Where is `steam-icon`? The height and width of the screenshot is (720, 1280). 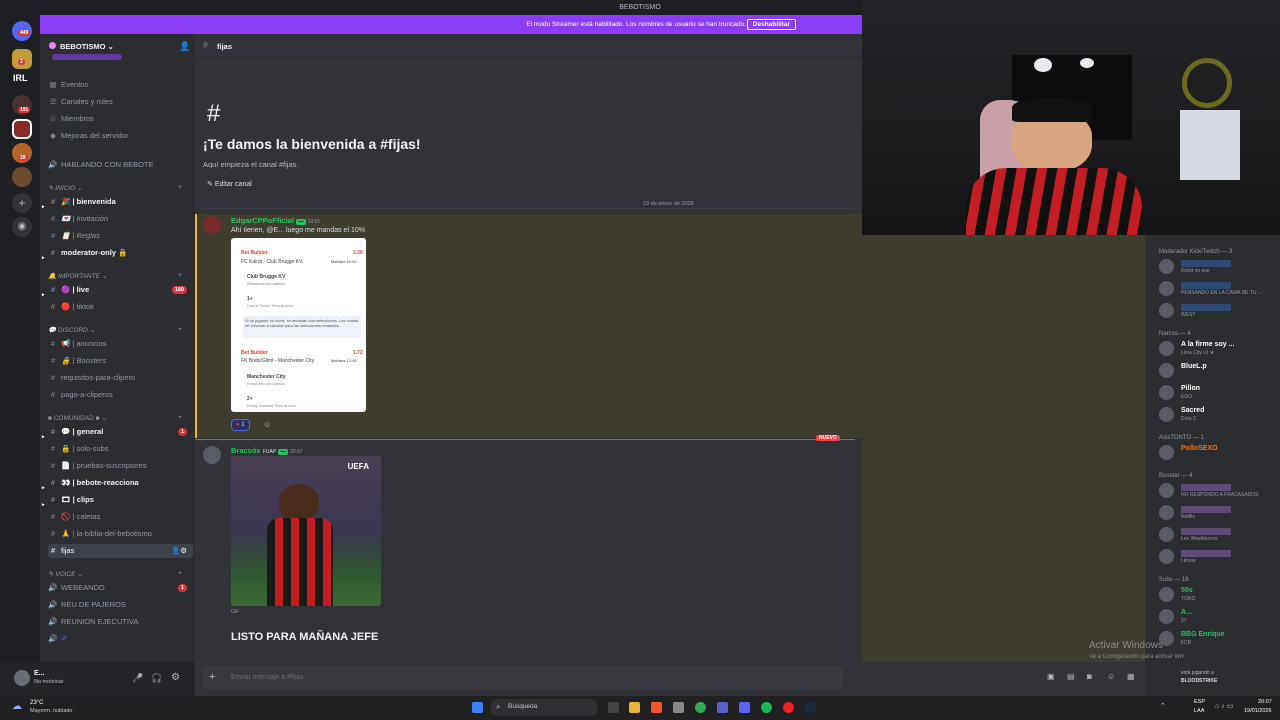 steam-icon is located at coordinates (810, 707).